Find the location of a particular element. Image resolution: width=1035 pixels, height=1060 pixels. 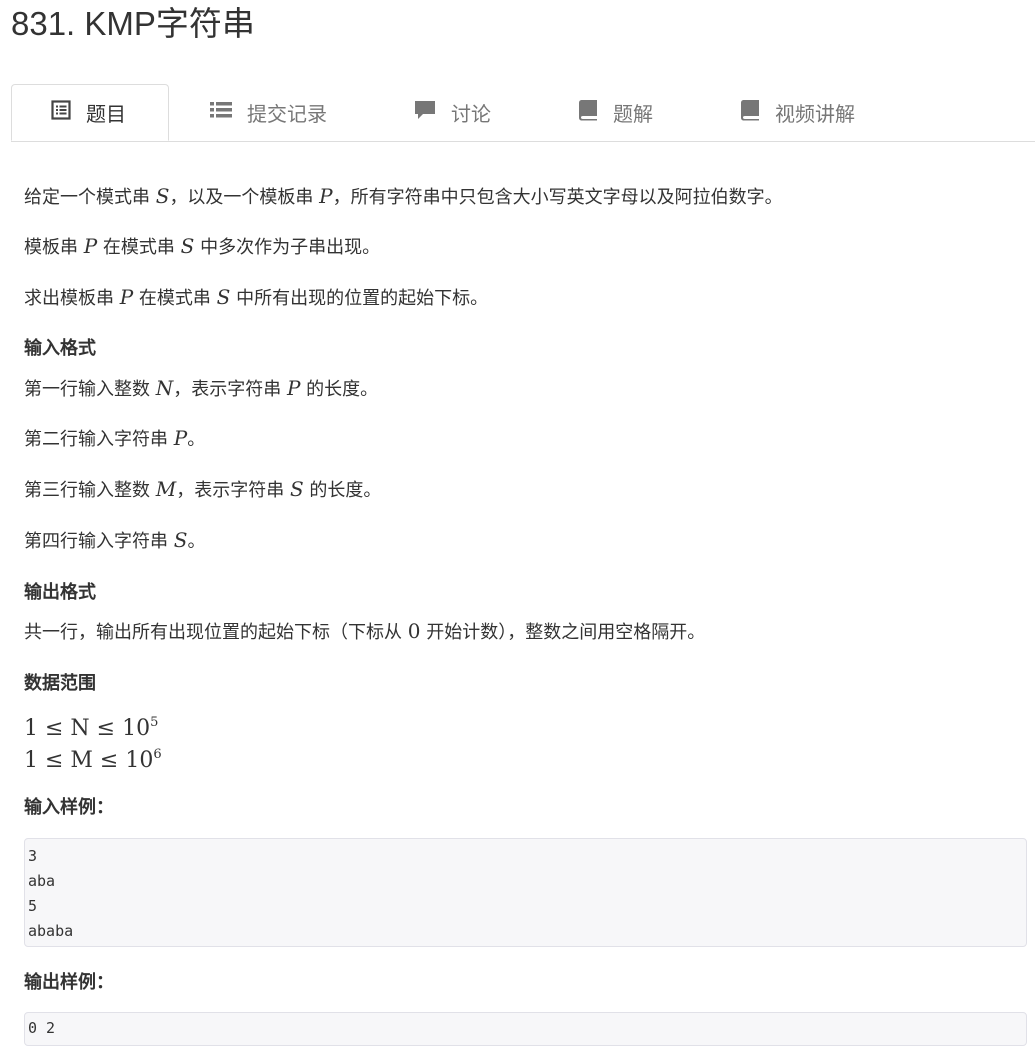

input-format-line: 第三行输入整数 M，表示字符串 S 的长度。 is located at coordinates (202, 490).